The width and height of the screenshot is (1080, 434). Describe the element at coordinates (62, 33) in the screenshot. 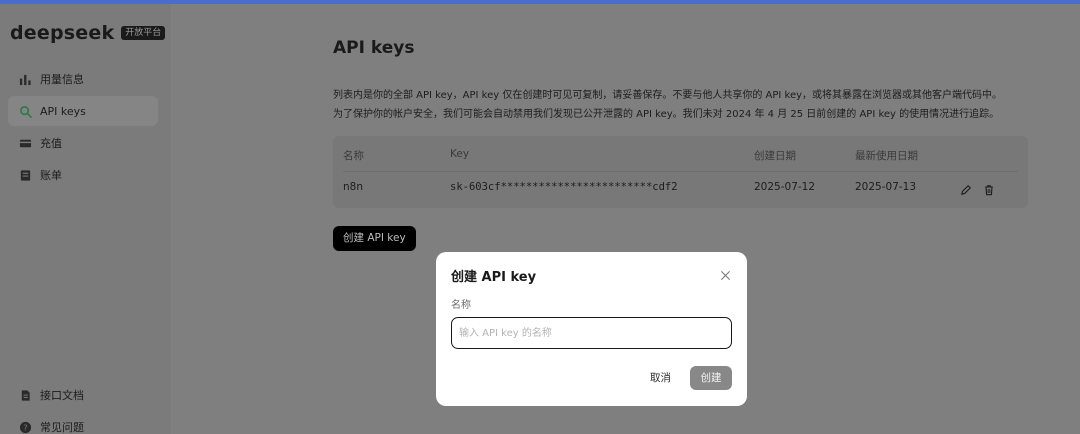

I see `logo-text: deepseek` at that location.